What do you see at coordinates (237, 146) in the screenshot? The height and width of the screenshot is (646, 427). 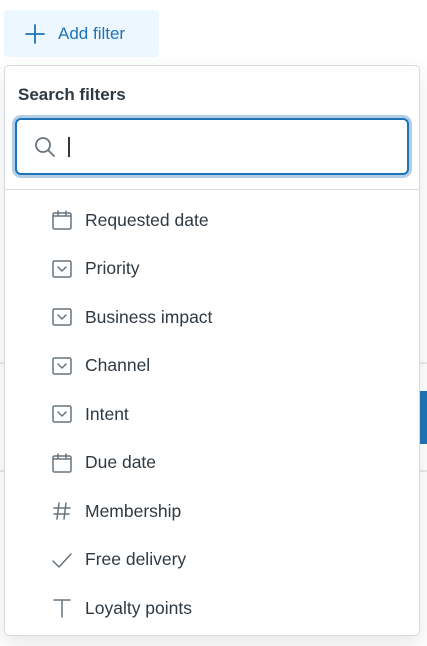 I see `search-filters-input` at bounding box center [237, 146].